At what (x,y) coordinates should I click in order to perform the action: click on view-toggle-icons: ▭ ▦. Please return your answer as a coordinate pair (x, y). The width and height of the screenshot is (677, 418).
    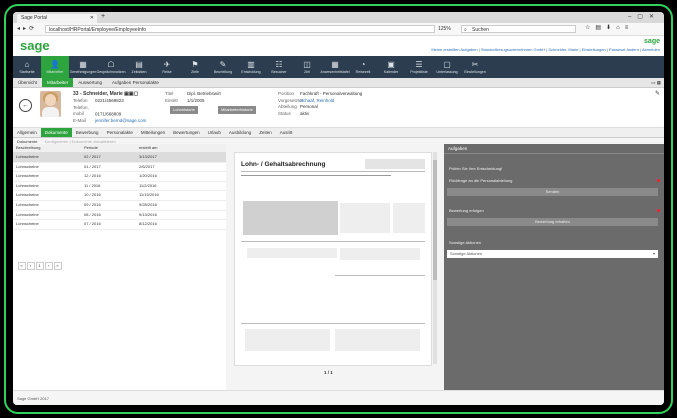
    Looking at the image, I should click on (656, 82).